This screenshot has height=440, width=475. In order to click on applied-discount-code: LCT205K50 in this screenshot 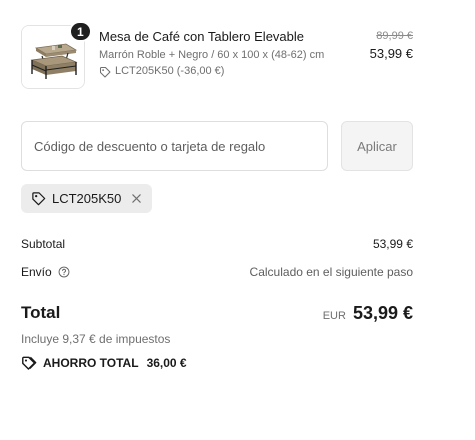, I will do `click(87, 198)`.